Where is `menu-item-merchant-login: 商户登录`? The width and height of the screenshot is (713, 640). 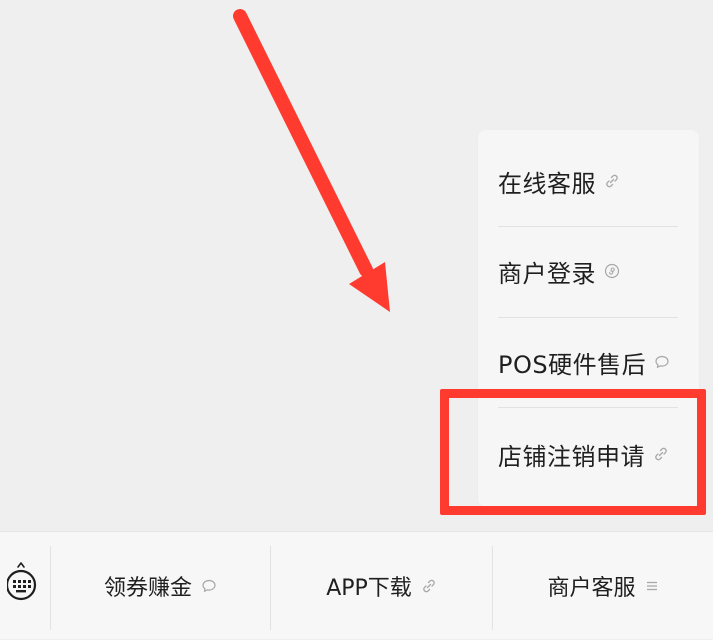
menu-item-merchant-login: 商户登录 is located at coordinates (588, 271).